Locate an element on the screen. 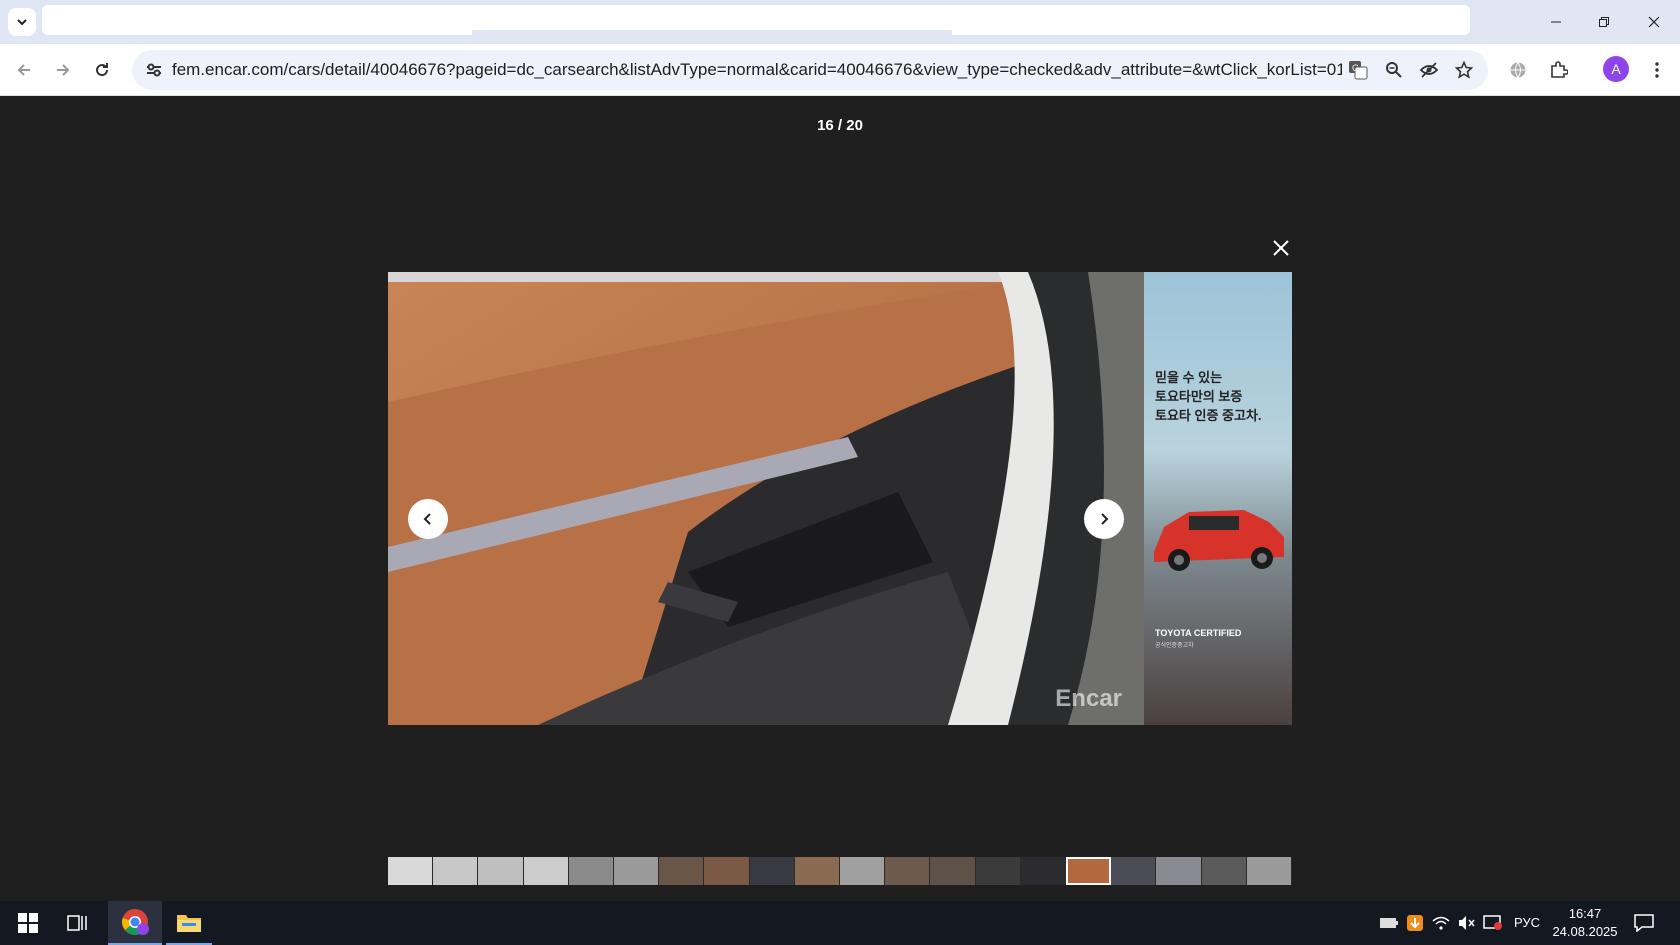  minimize-icon is located at coordinates (1556, 22).